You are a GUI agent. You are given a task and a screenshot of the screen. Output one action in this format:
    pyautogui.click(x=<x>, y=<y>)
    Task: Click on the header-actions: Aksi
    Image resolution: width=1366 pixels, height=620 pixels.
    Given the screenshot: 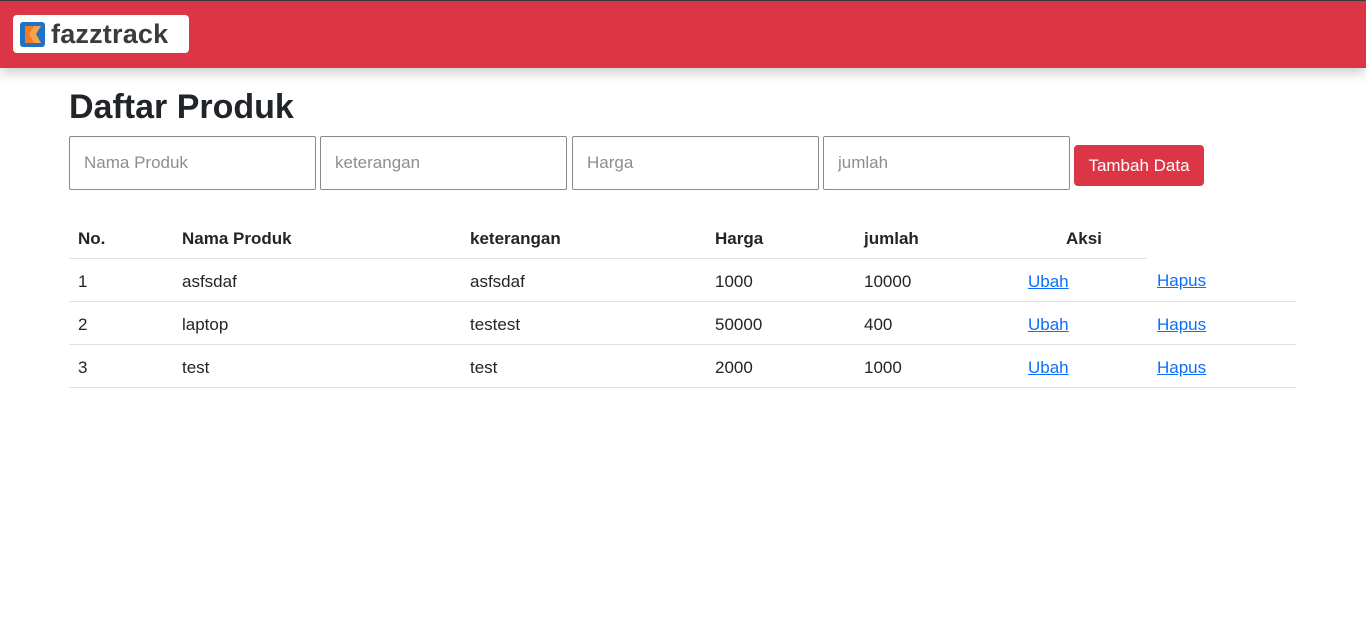 What is the action you would take?
    pyautogui.click(x=1084, y=238)
    